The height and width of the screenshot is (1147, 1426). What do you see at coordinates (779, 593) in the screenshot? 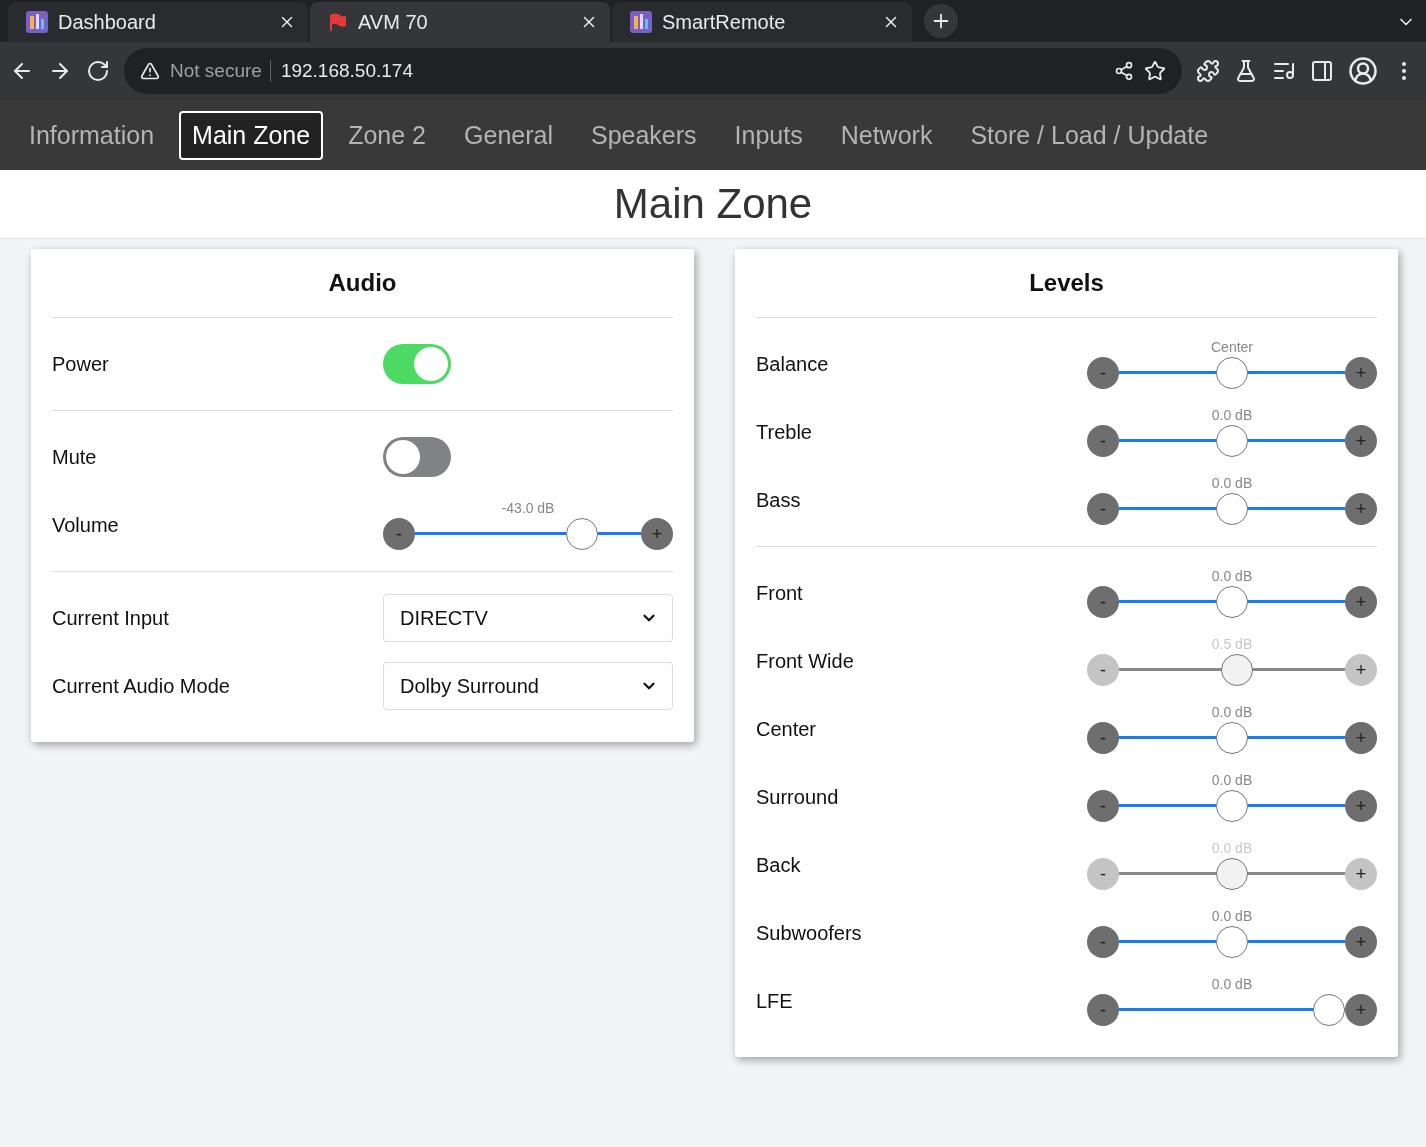
I see `row-label: Front` at bounding box center [779, 593].